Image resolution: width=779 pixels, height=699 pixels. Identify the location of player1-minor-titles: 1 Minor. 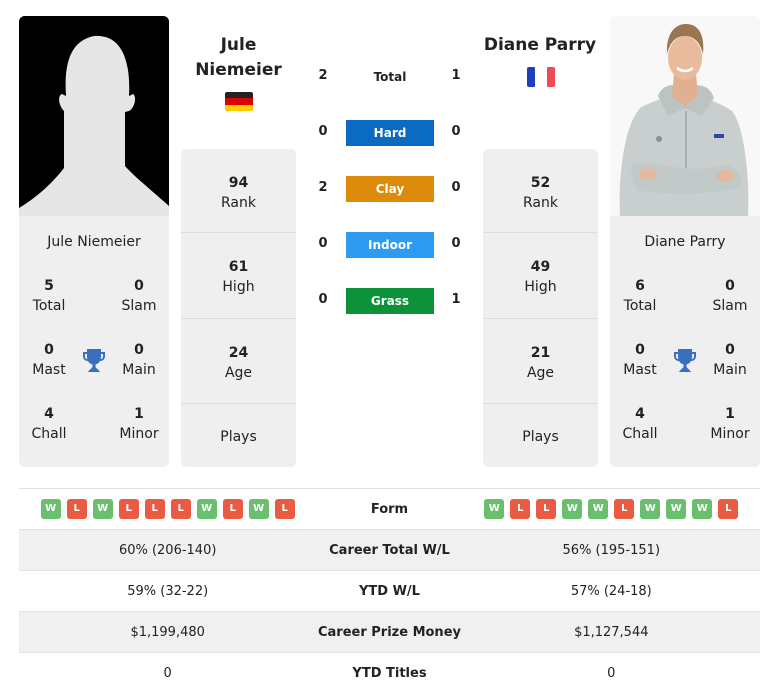
(139, 424).